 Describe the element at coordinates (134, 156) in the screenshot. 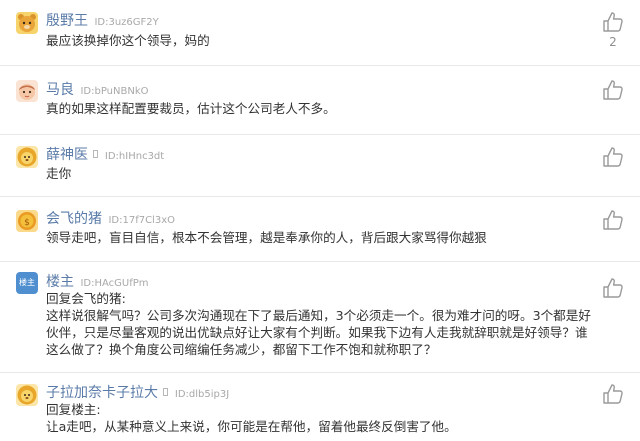

I see `user-id: ID:hIHnc3dt` at that location.